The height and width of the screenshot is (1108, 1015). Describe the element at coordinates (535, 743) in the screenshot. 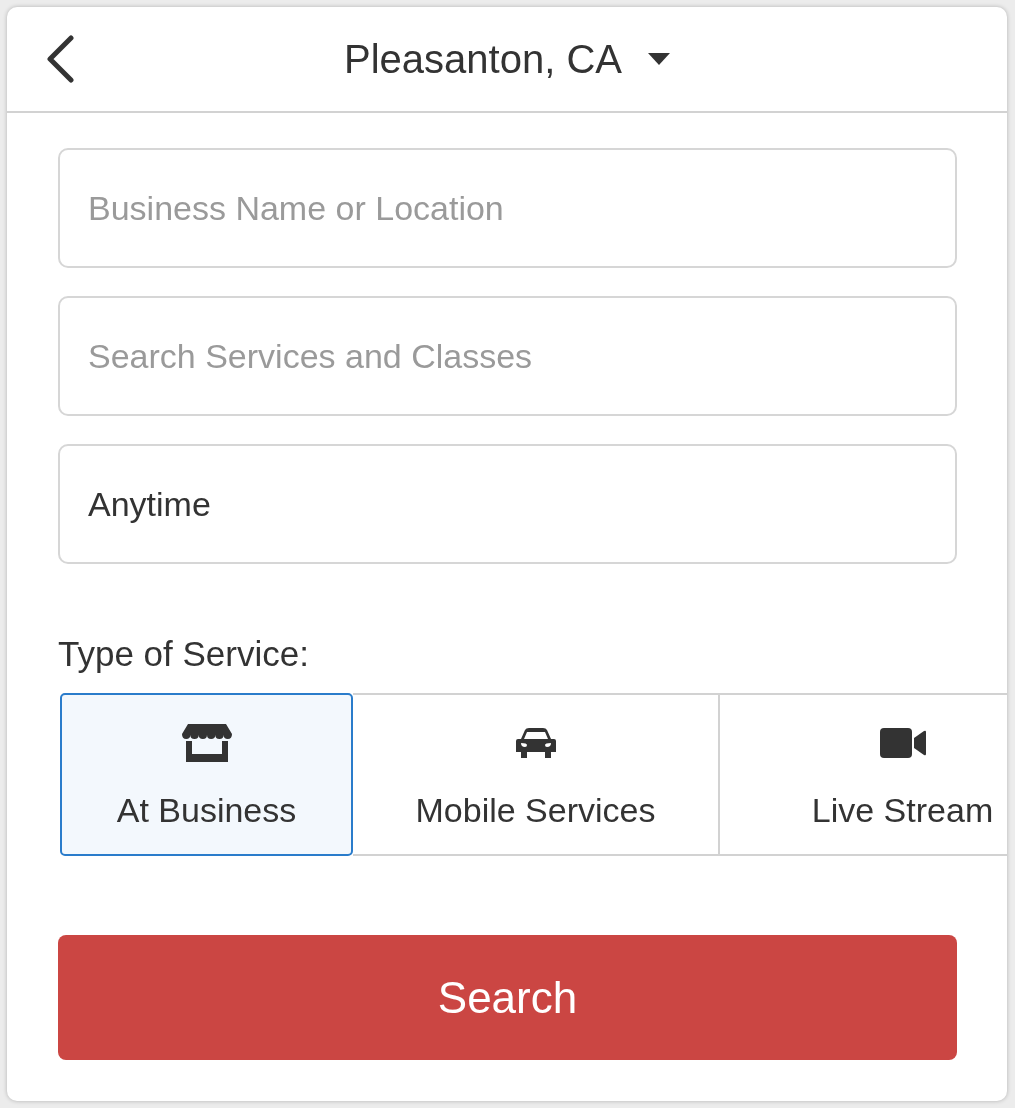

I see `car-icon` at that location.